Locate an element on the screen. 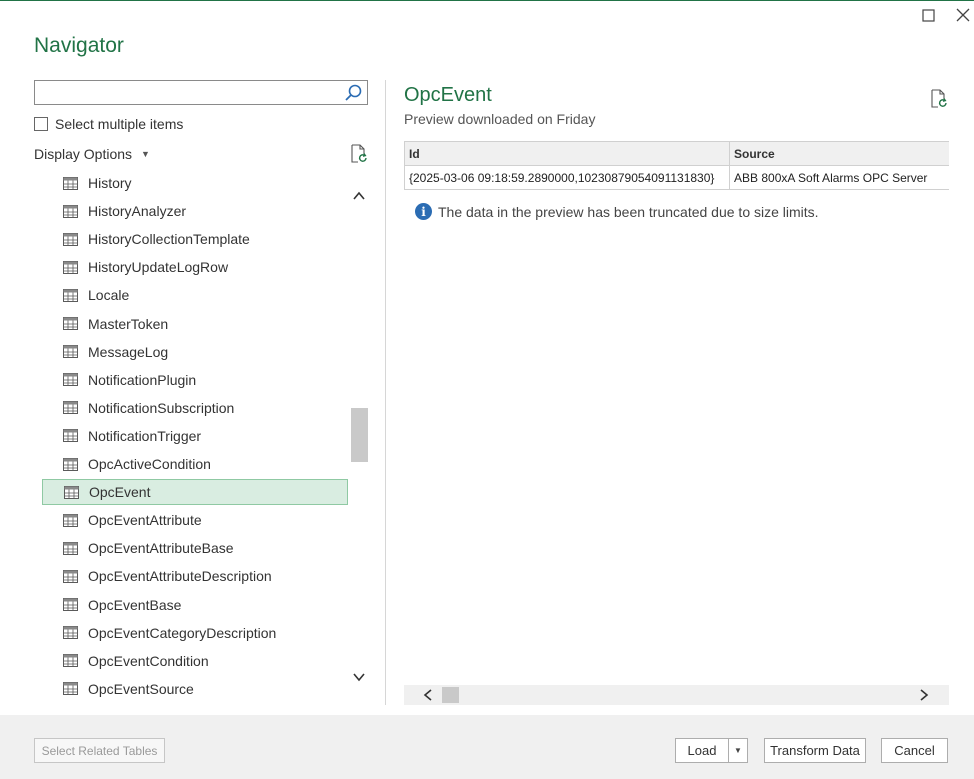 Image resolution: width=974 pixels, height=779 pixels. tree-item-label: HistoryUpdateLogRow is located at coordinates (158, 267).